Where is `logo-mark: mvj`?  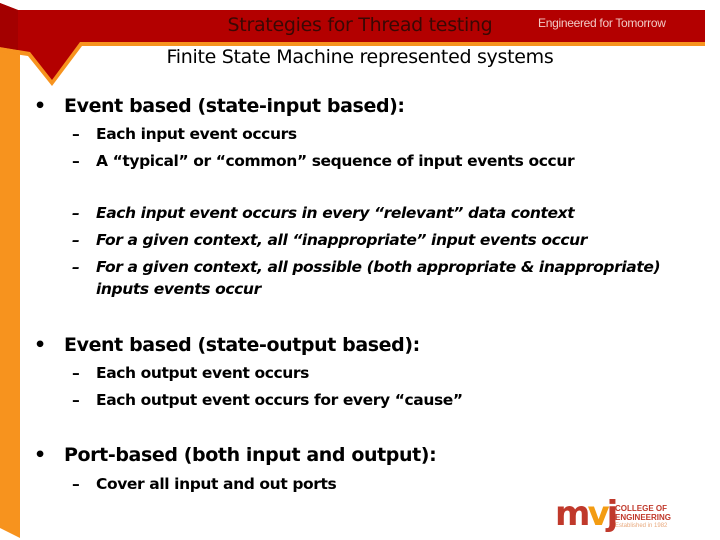
logo-mark: mvj is located at coordinates (586, 514).